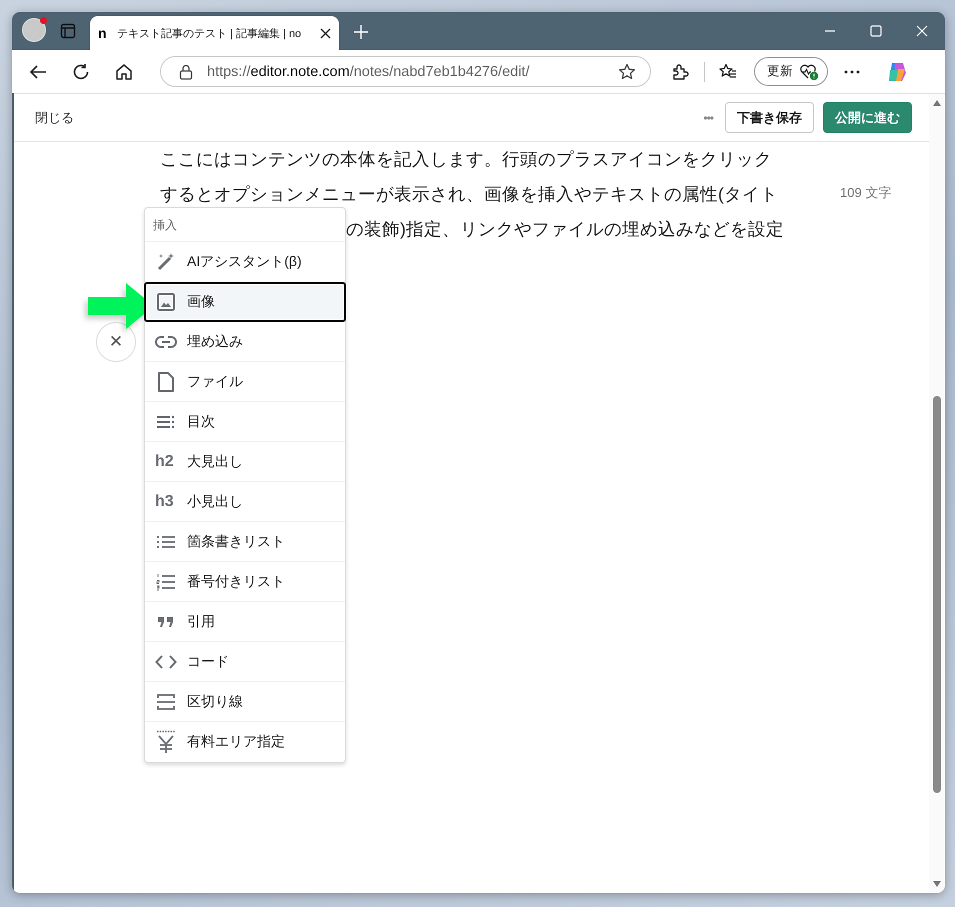 Image resolution: width=955 pixels, height=907 pixels. I want to click on menu-item: ファイル, so click(245, 382).